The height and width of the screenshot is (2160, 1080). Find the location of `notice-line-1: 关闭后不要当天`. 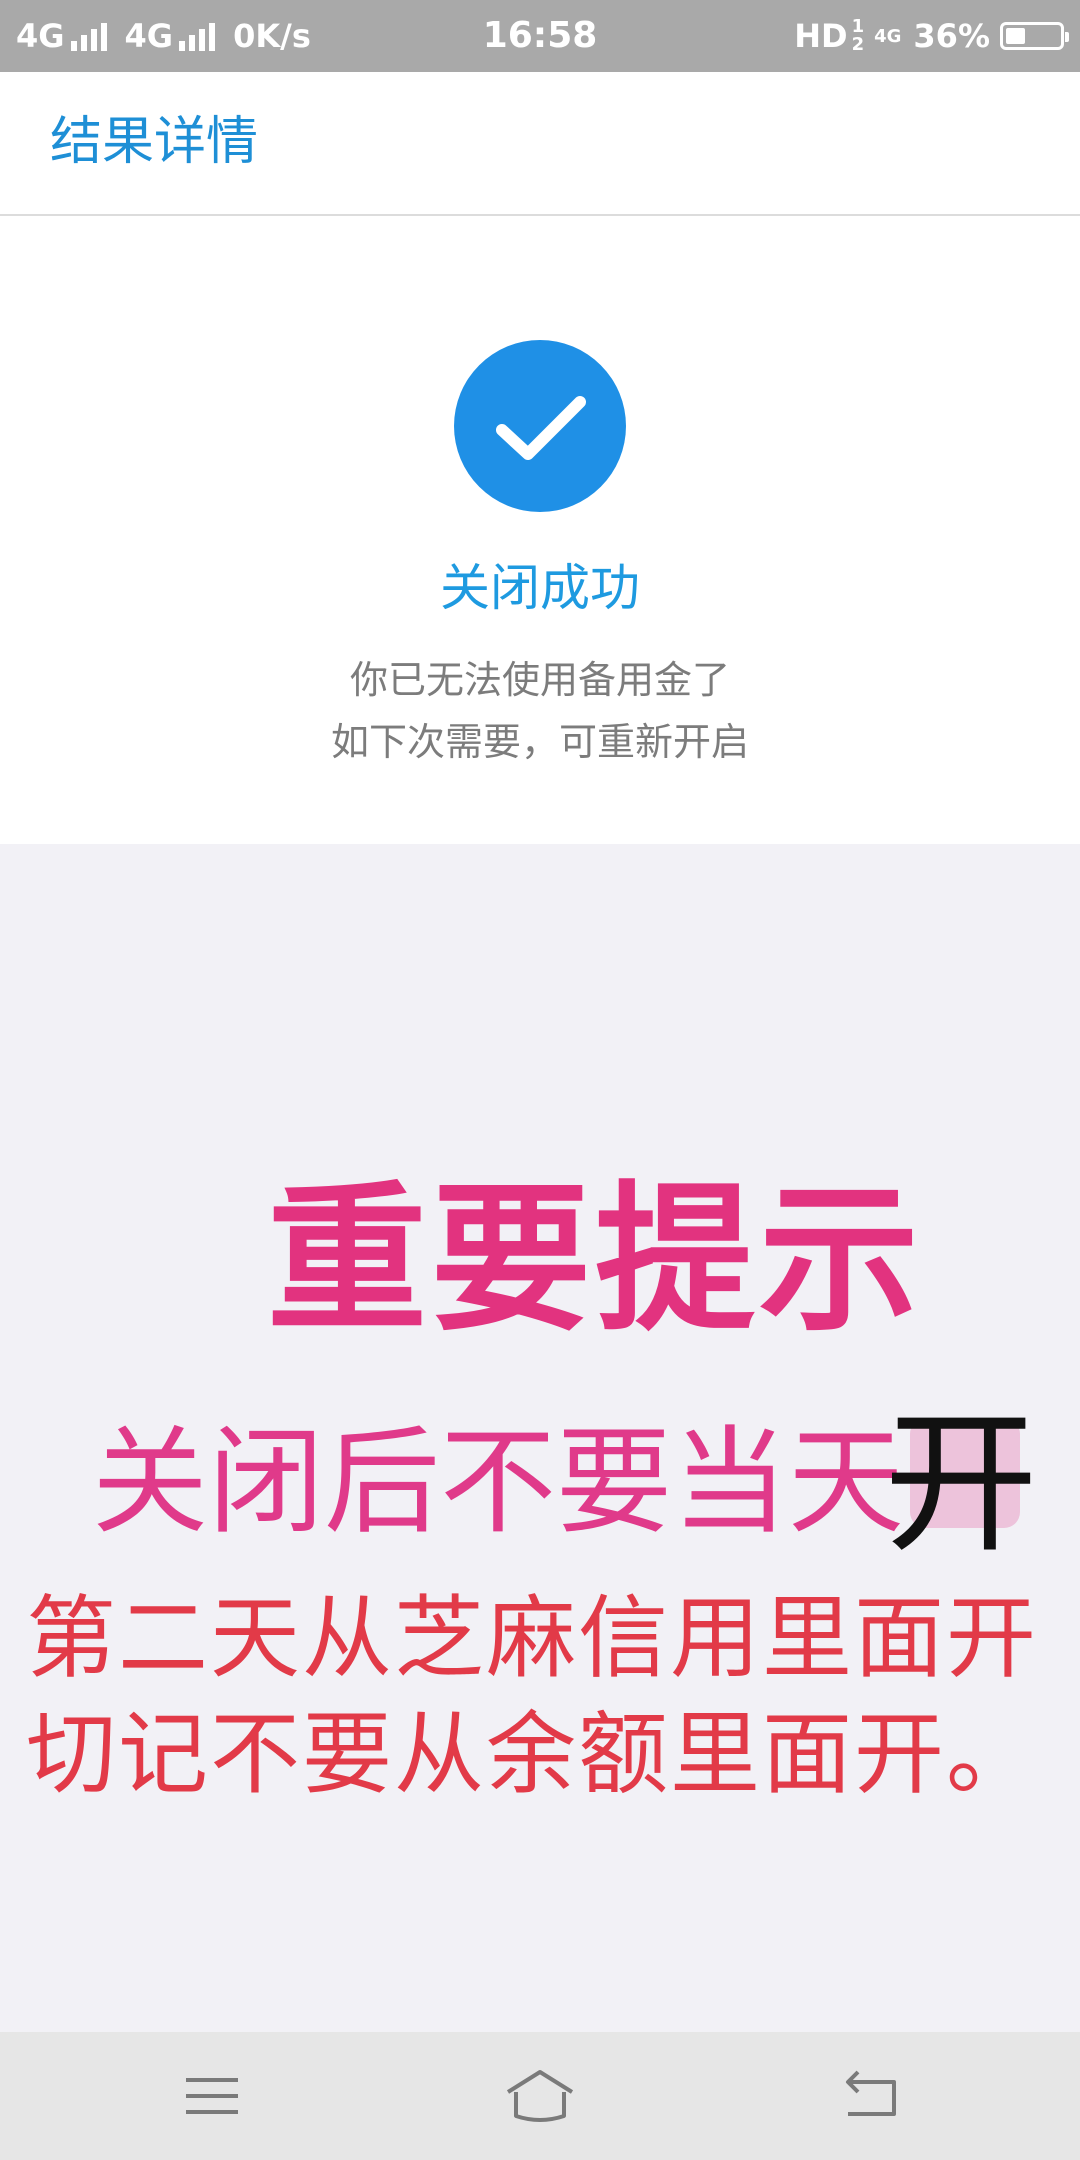

notice-line-1: 关闭后不要当天 is located at coordinates (498, 1482).